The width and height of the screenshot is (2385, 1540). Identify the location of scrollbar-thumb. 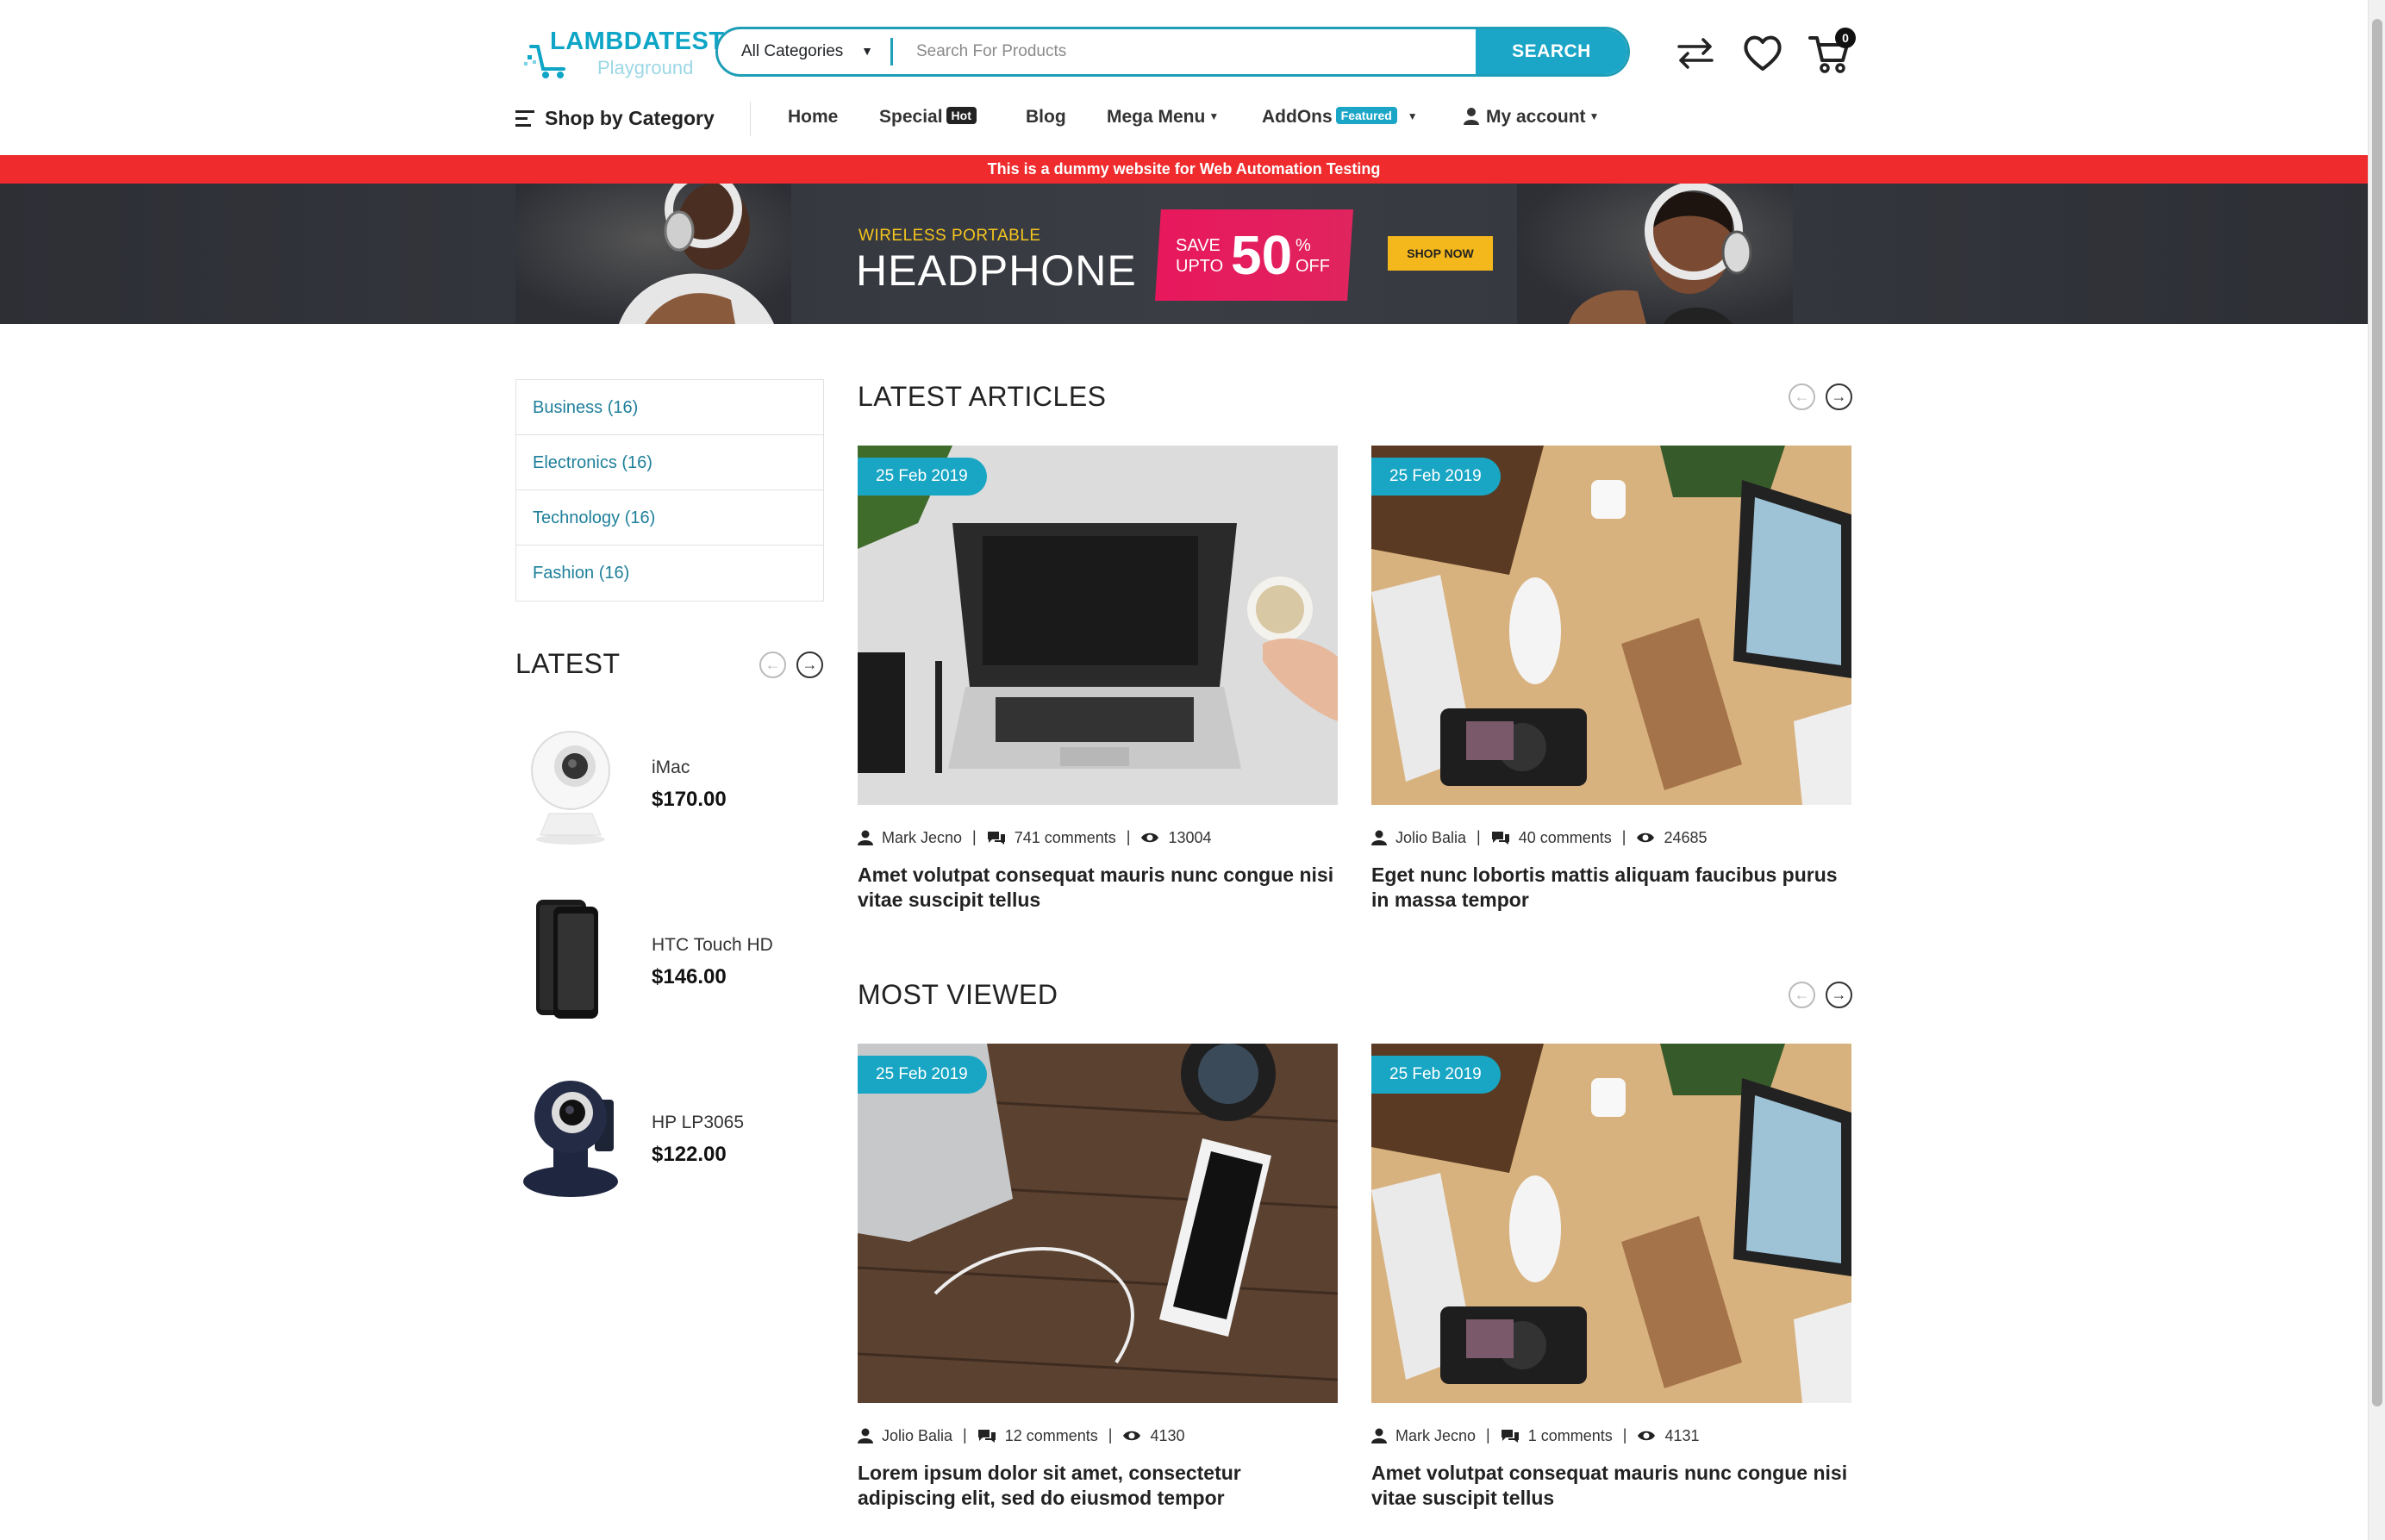
(2377, 712).